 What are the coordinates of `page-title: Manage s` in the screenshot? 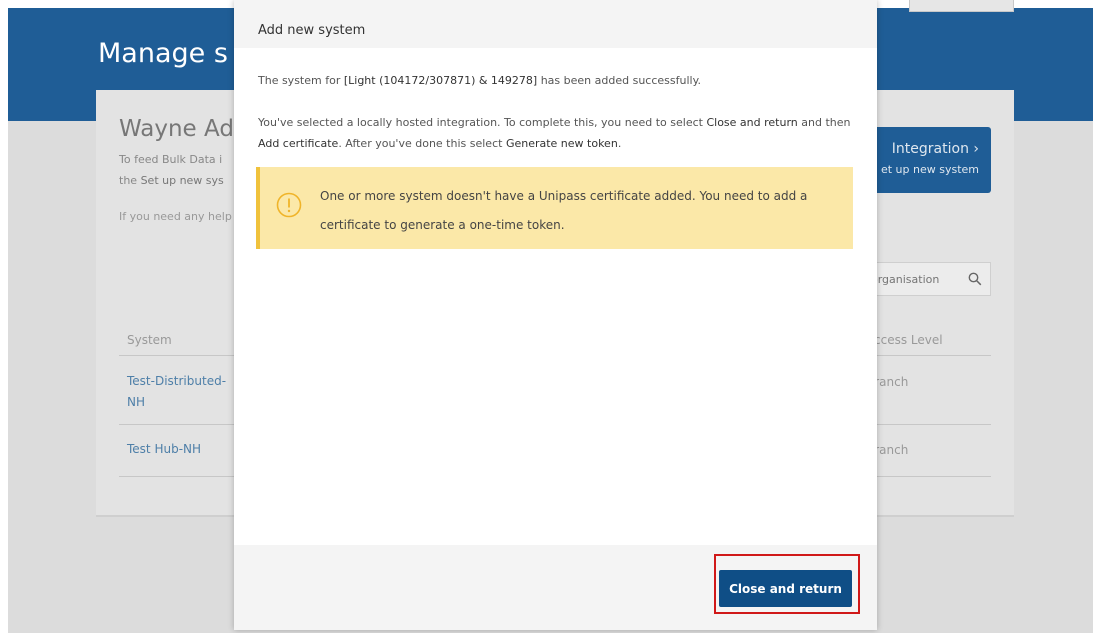 It's located at (163, 53).